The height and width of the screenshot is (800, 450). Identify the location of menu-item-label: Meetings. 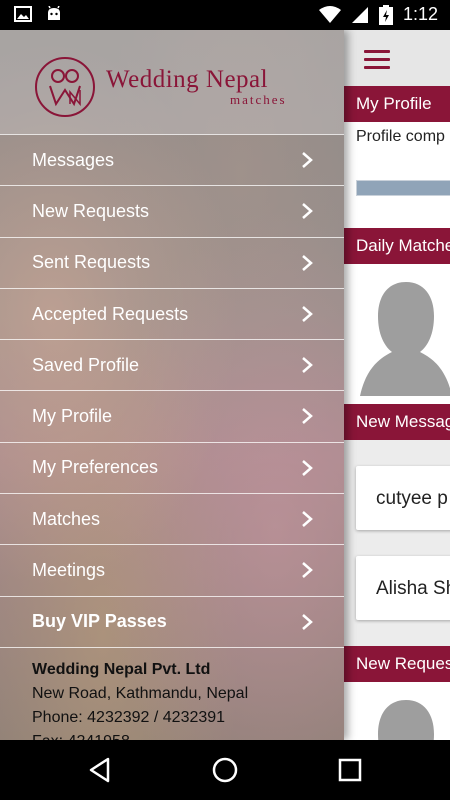
(69, 570).